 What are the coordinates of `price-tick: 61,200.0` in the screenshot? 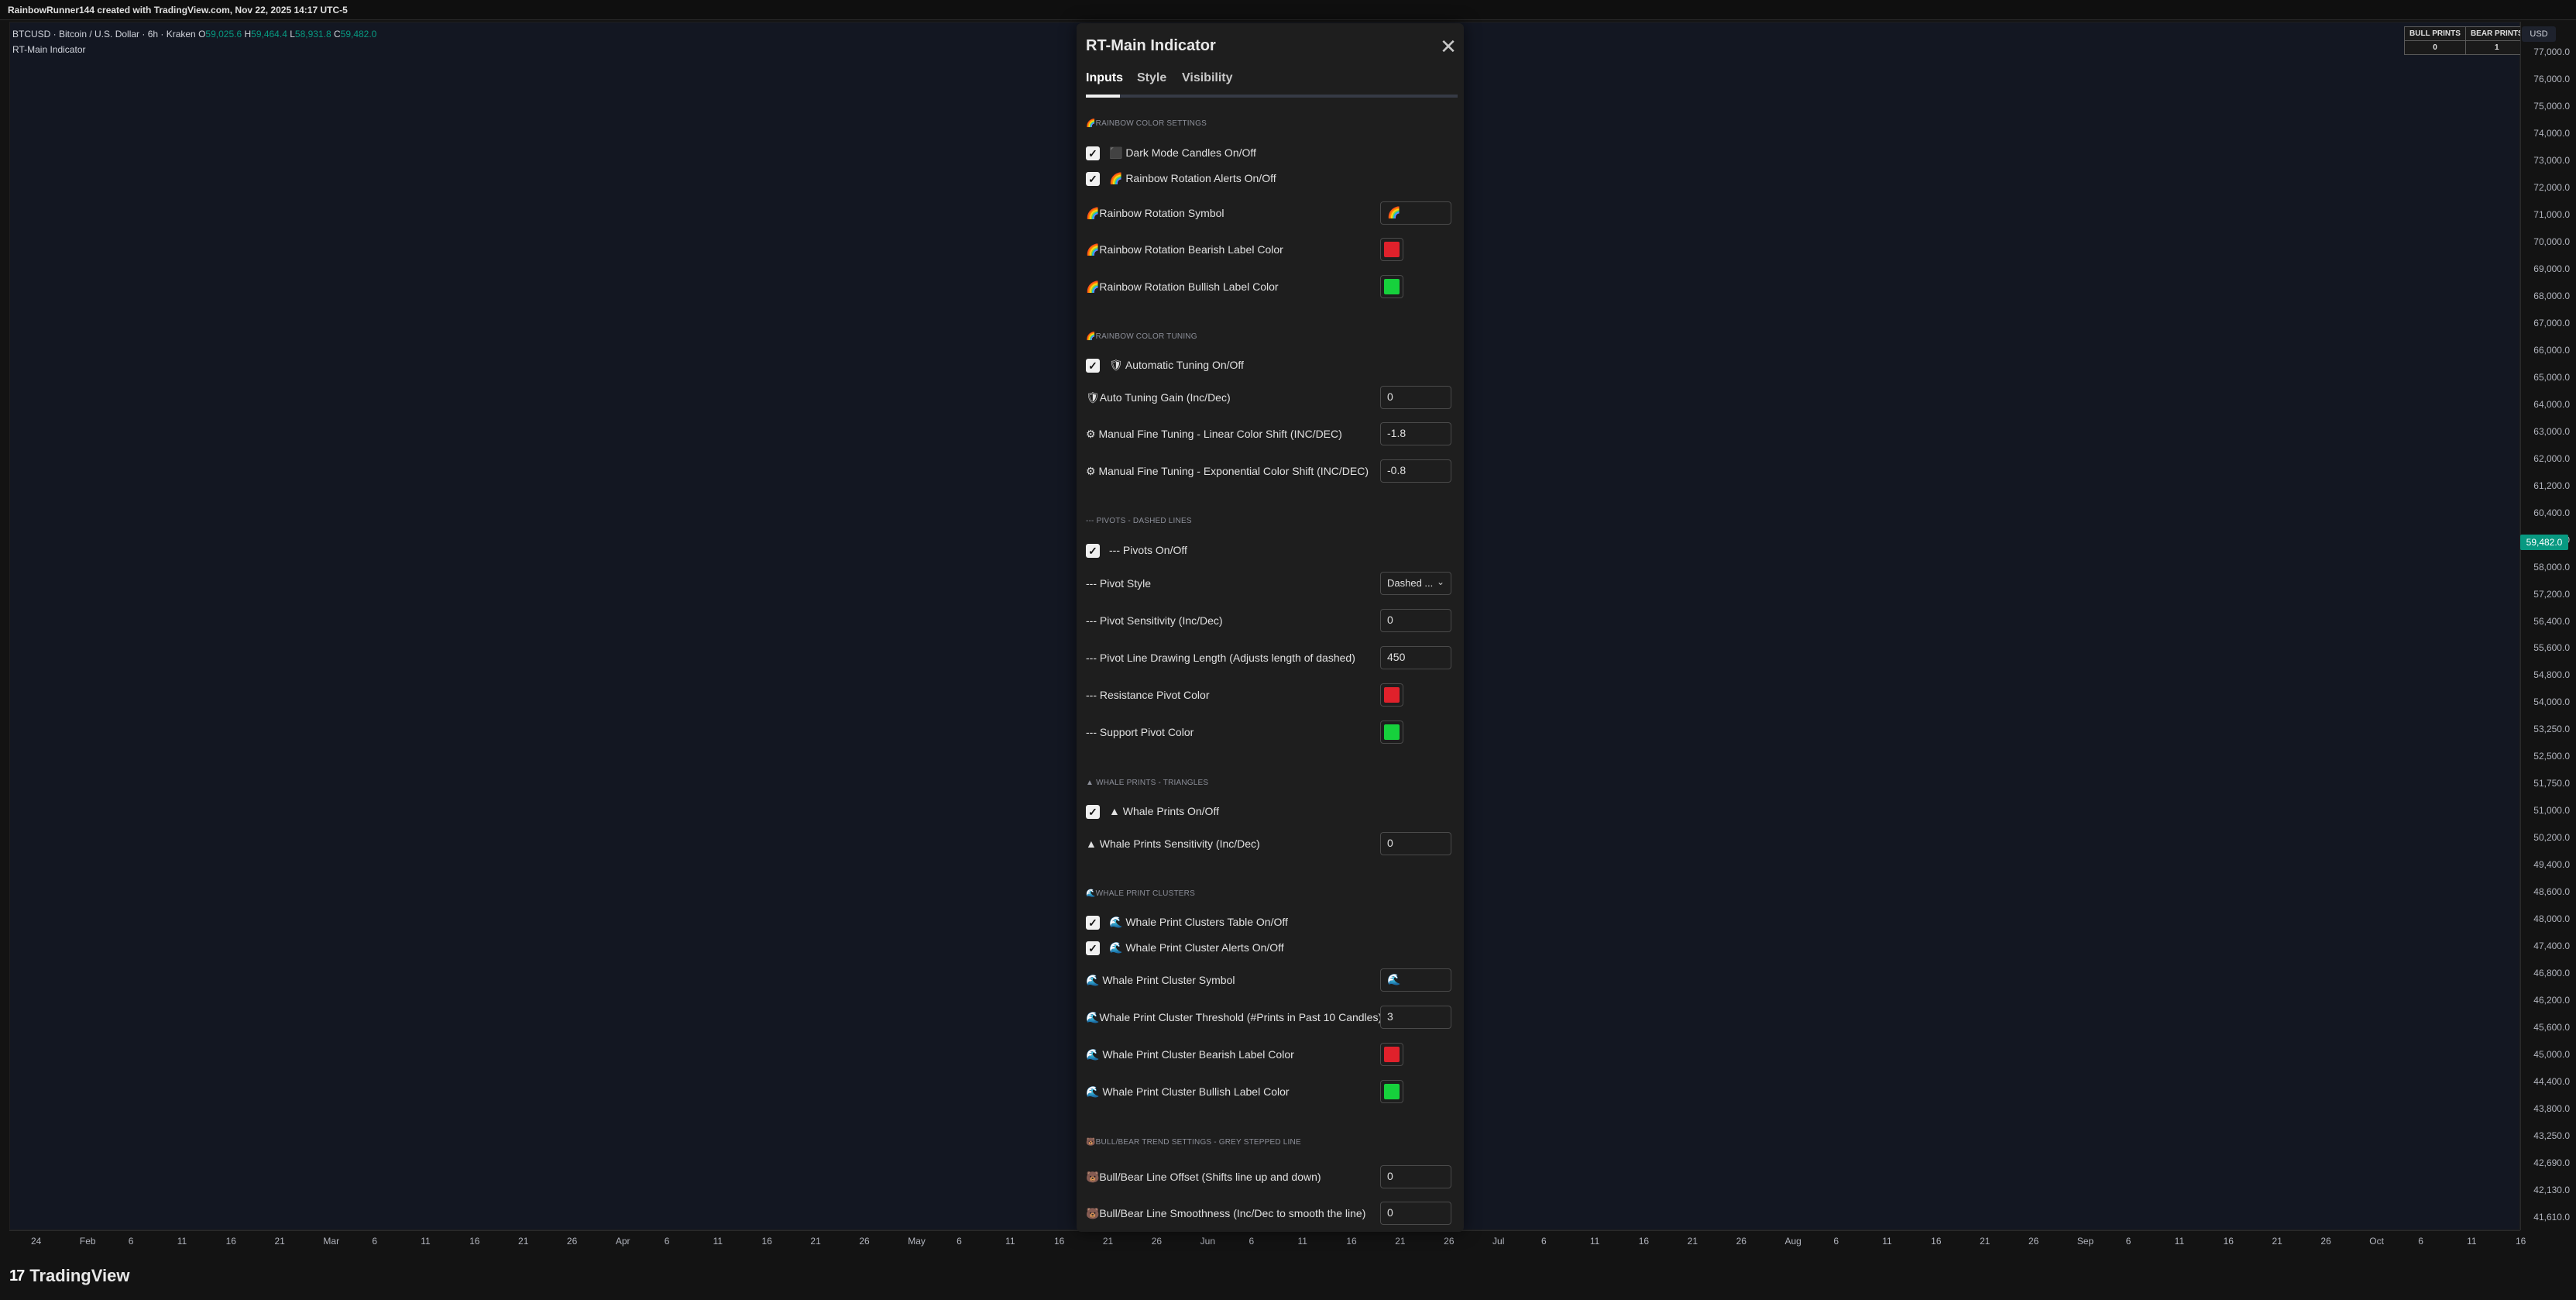 It's located at (2551, 485).